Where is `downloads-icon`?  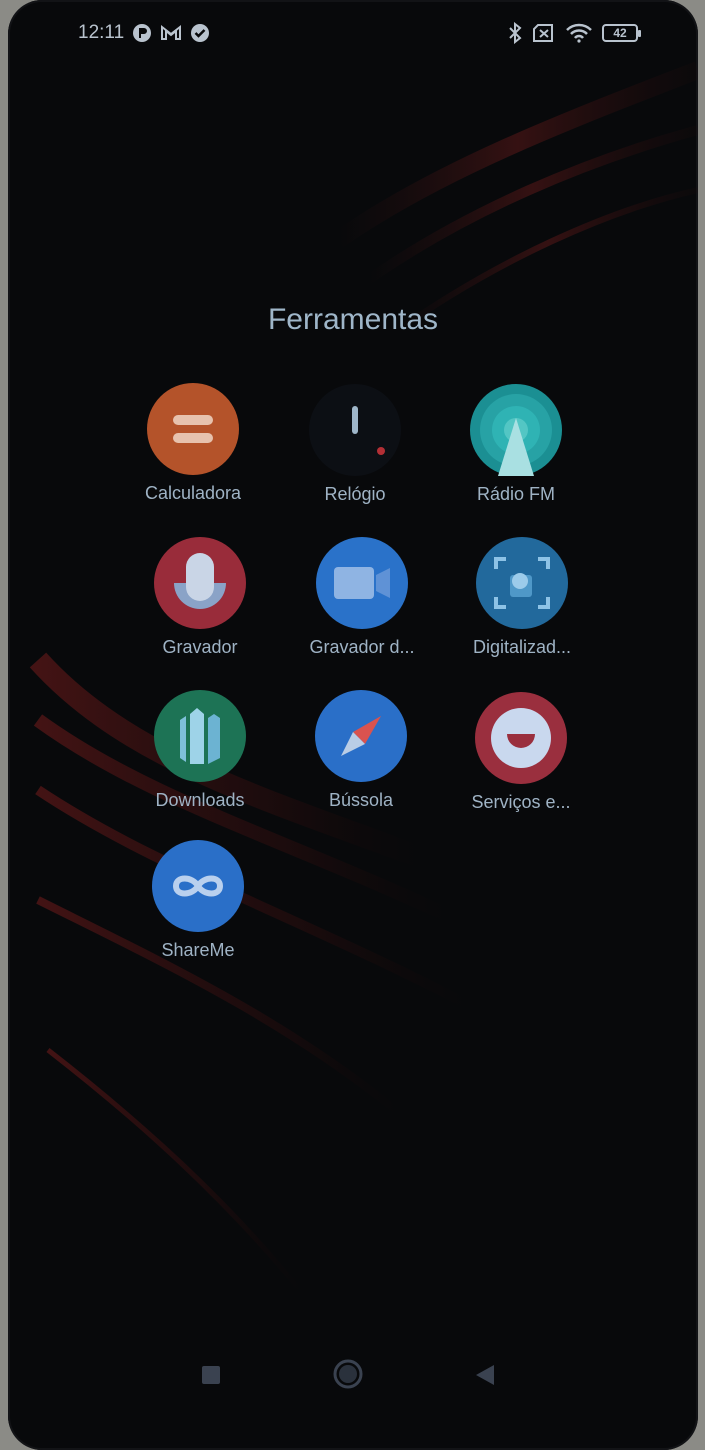 downloads-icon is located at coordinates (200, 736).